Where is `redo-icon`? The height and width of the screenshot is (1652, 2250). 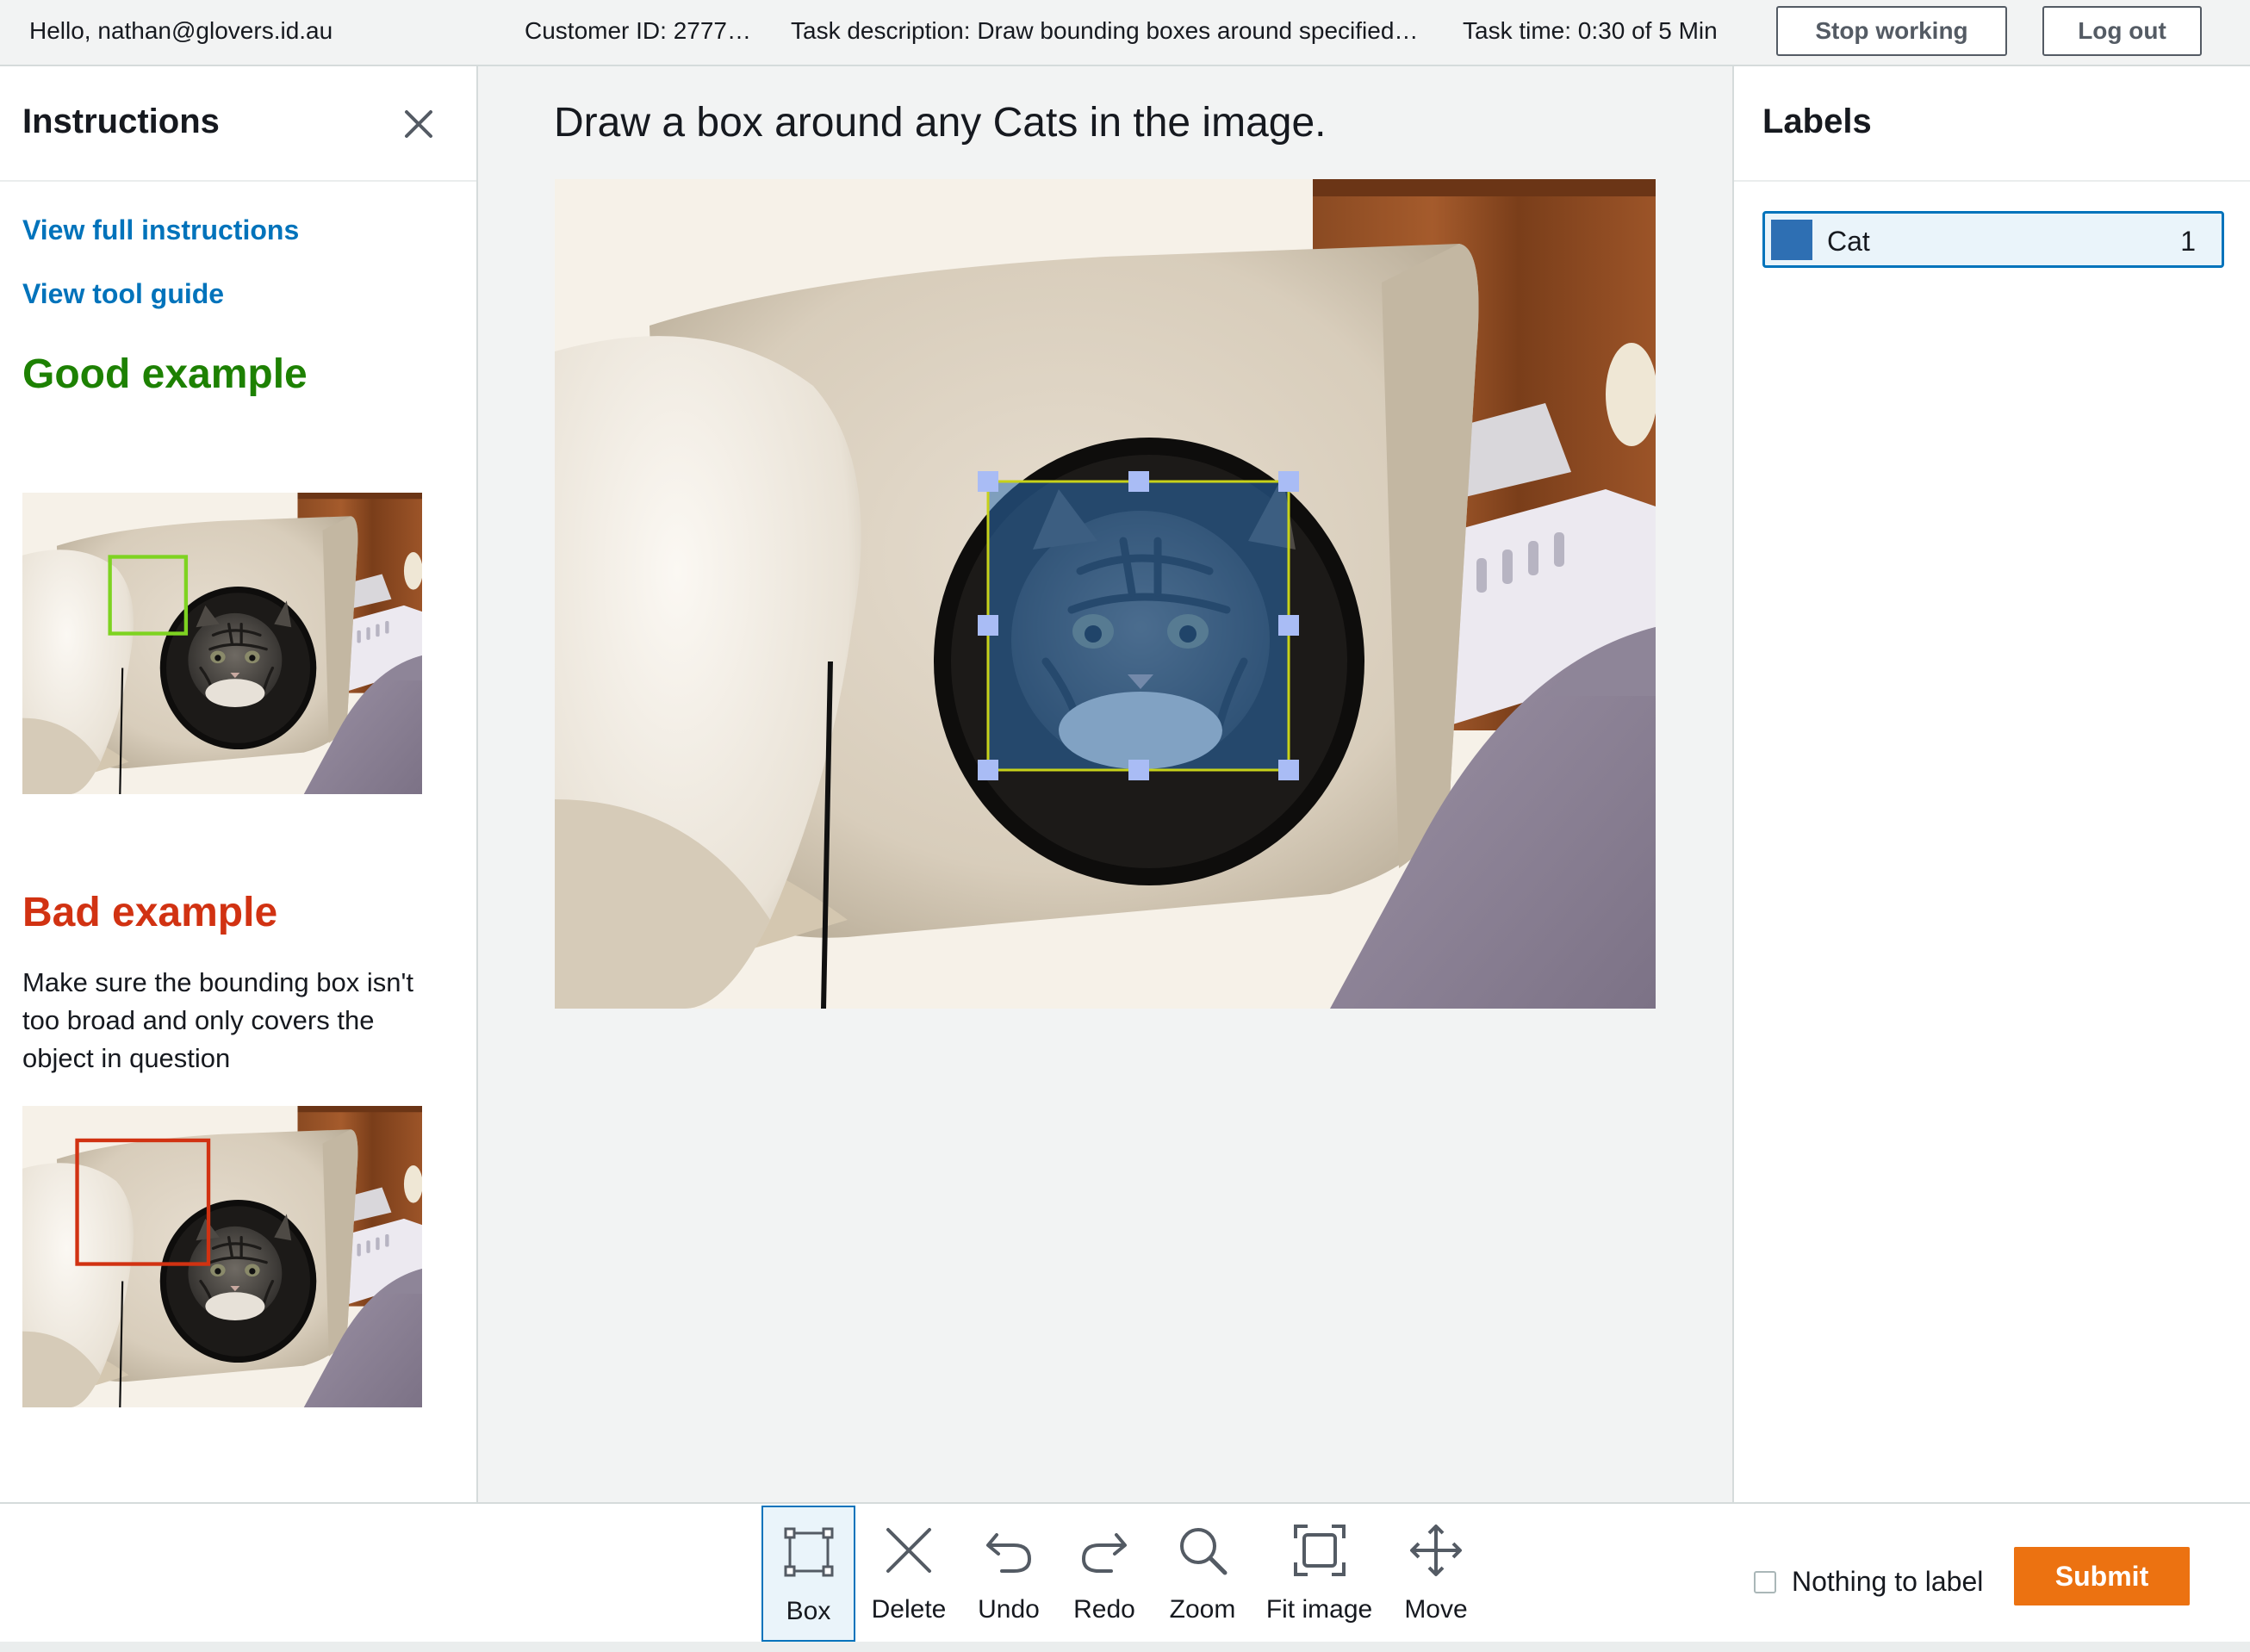 redo-icon is located at coordinates (1104, 1553).